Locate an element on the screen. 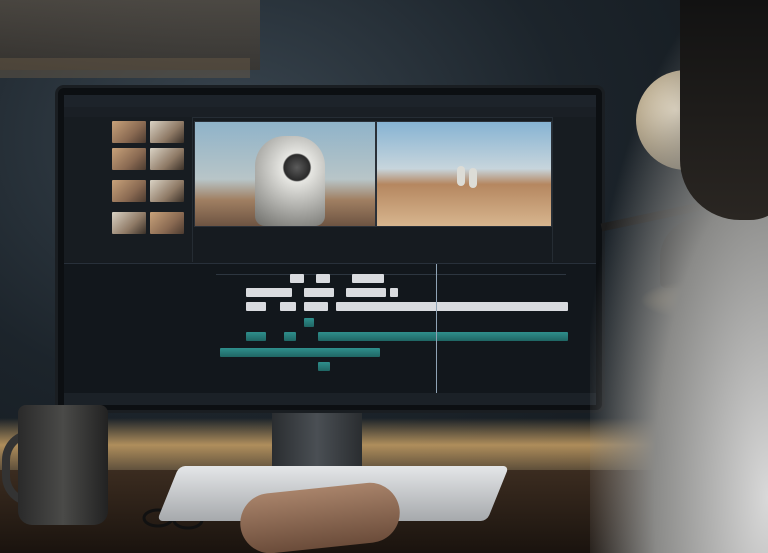  editor-status-bar is located at coordinates (330, 399).